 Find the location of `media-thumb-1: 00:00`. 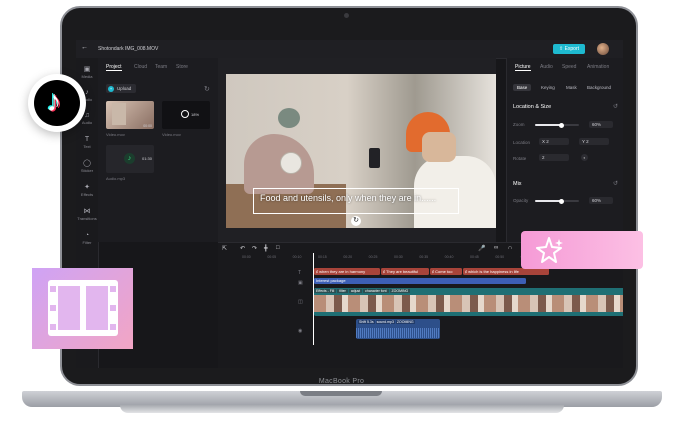

media-thumb-1: 00:00 is located at coordinates (130, 115).